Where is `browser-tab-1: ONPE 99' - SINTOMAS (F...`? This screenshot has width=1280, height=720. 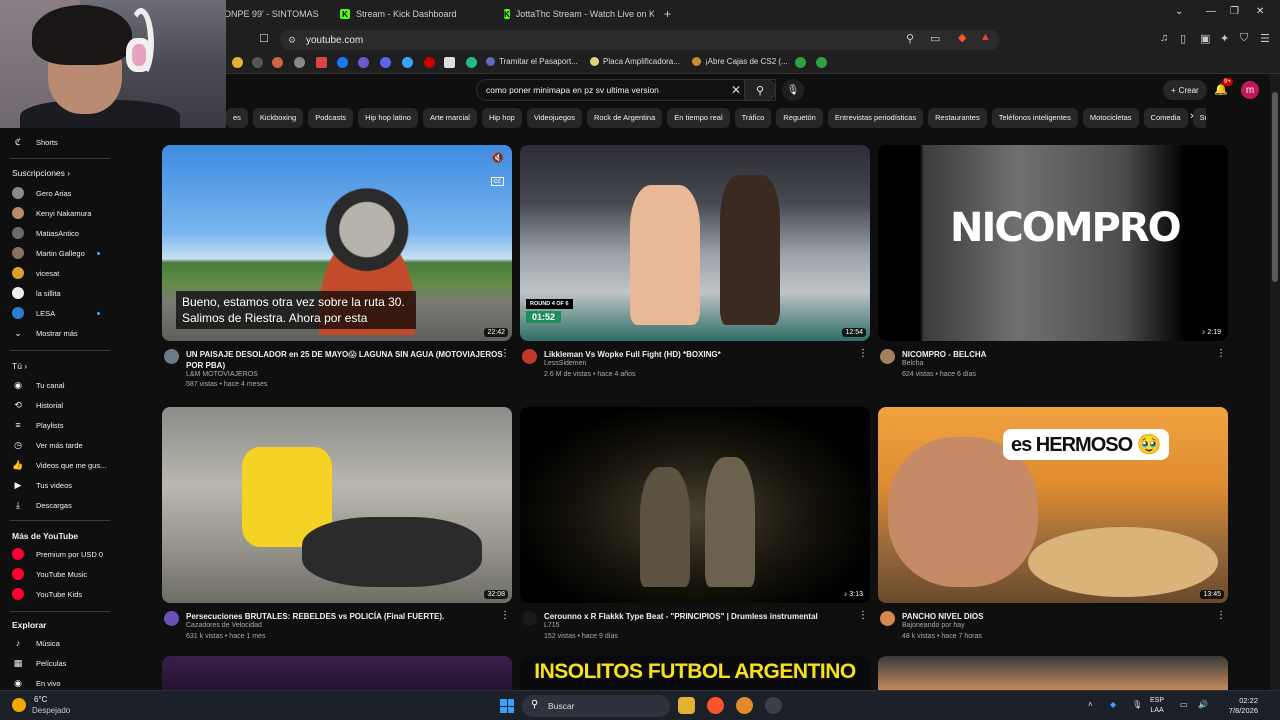
browser-tab-1: ONPE 99' - SINTOMAS (F... is located at coordinates (272, 14).